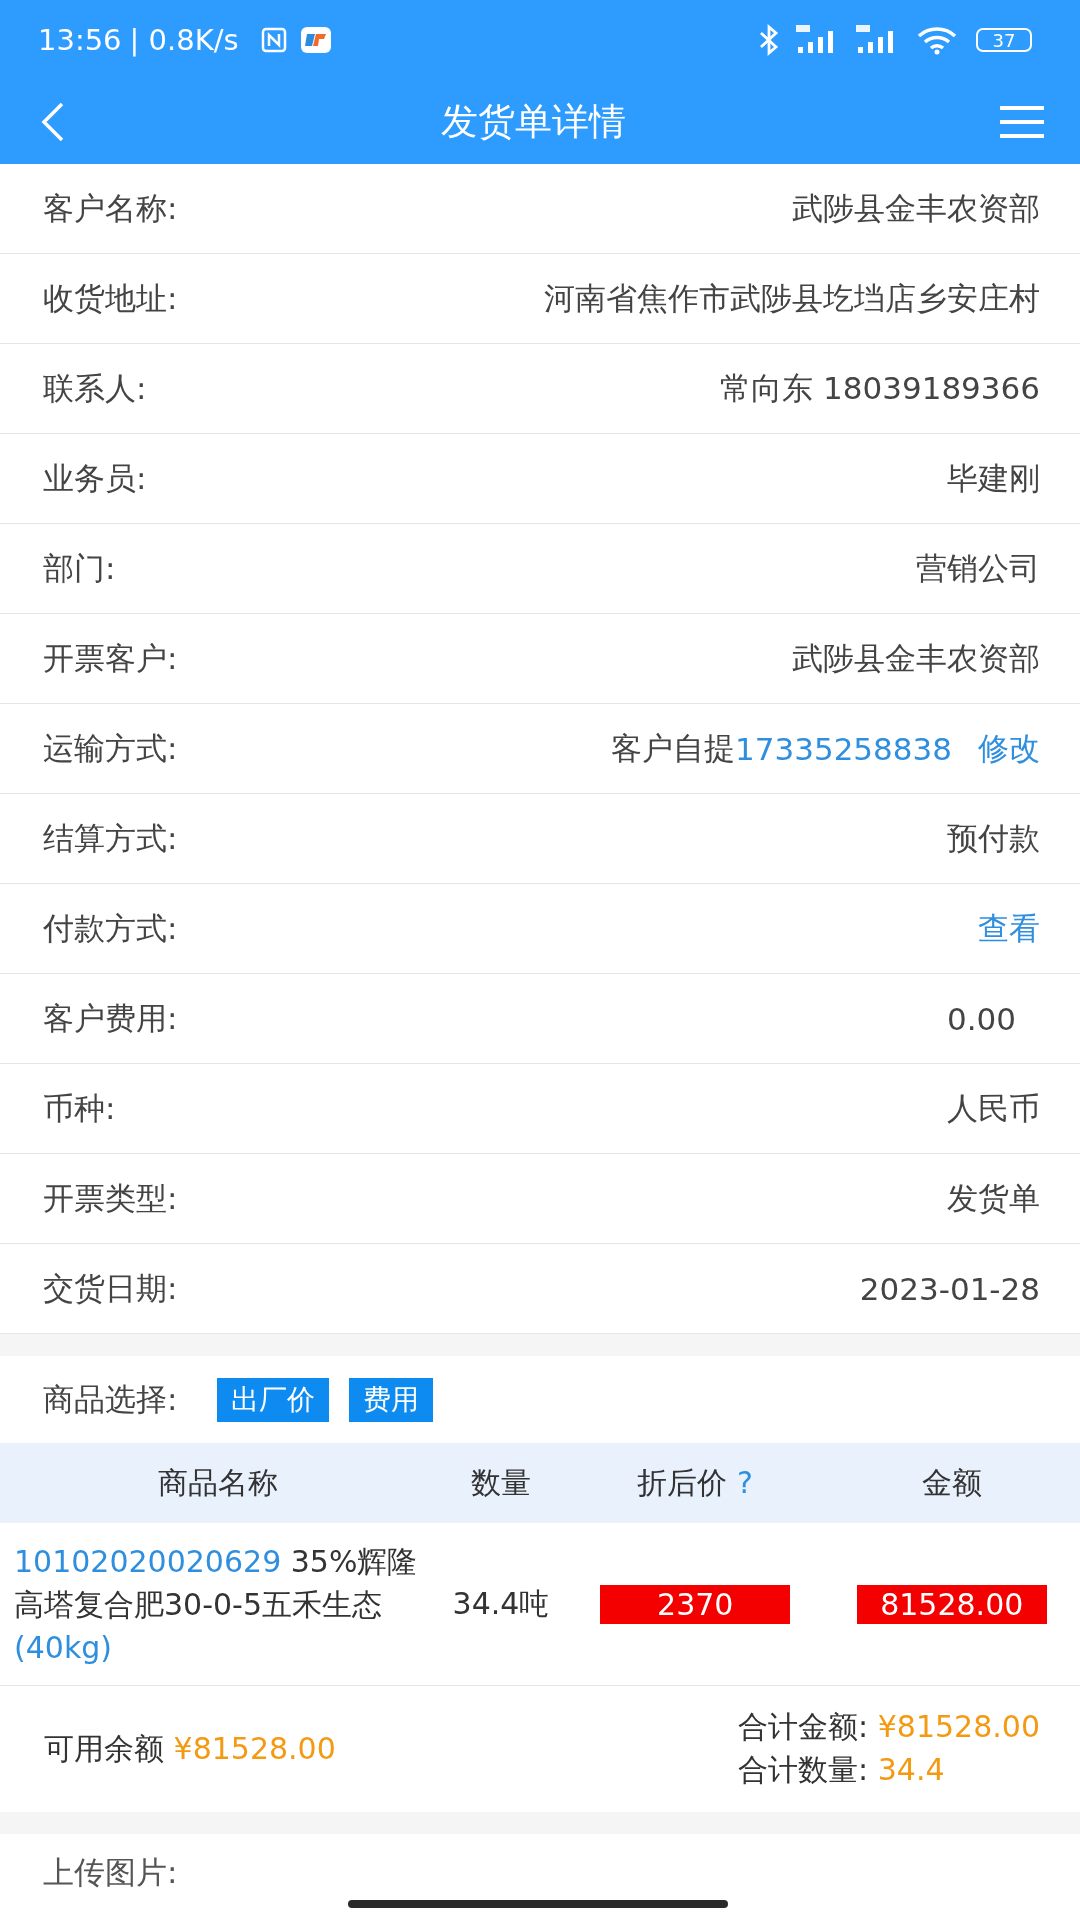  I want to click on filter-button: 出厂价, so click(273, 1399).